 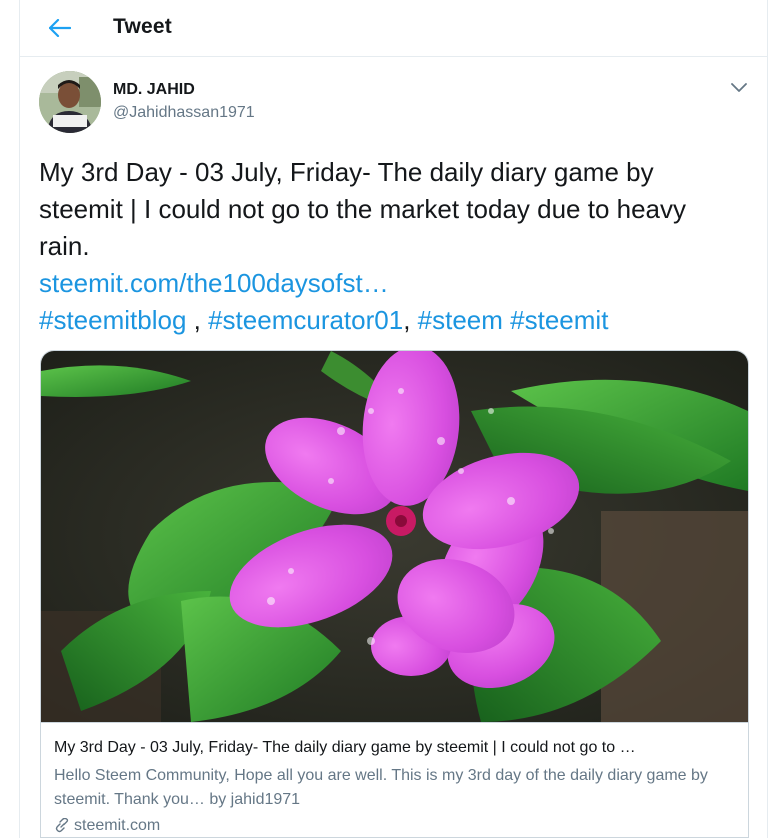 I want to click on avatar, so click(x=70, y=102).